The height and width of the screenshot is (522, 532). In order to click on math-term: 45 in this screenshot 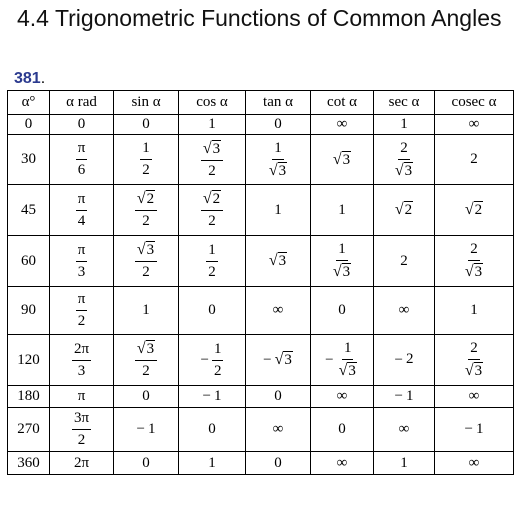, I will do `click(28, 209)`.